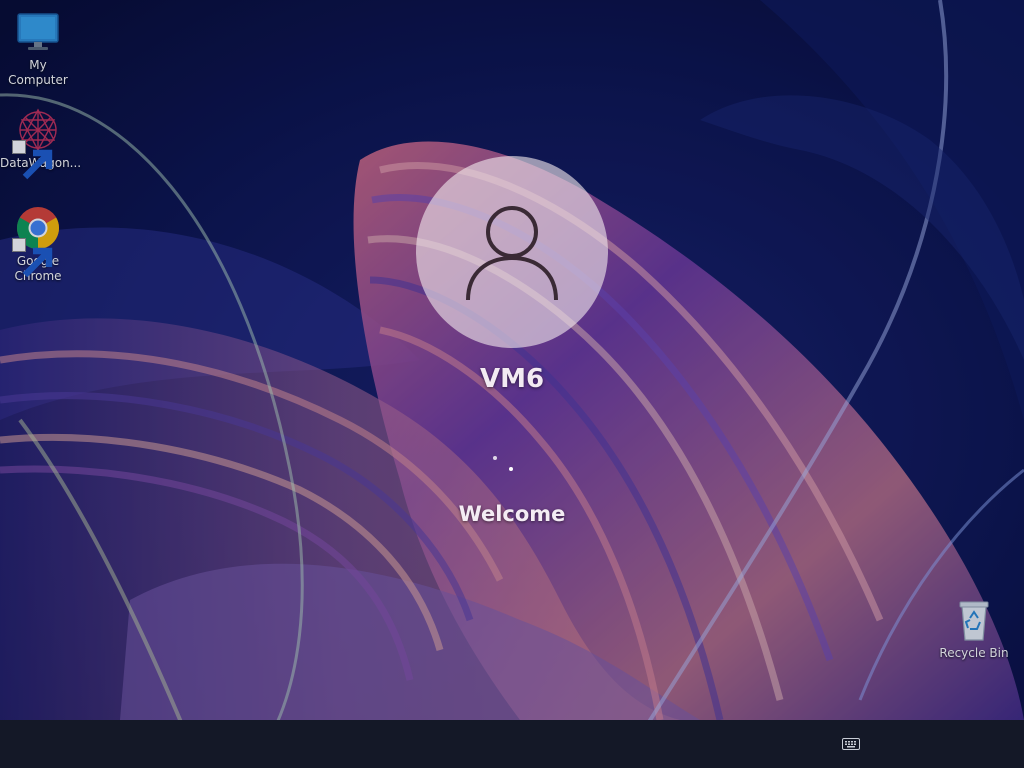 The image size is (1024, 768). I want to click on user-icon, so click(512, 253).